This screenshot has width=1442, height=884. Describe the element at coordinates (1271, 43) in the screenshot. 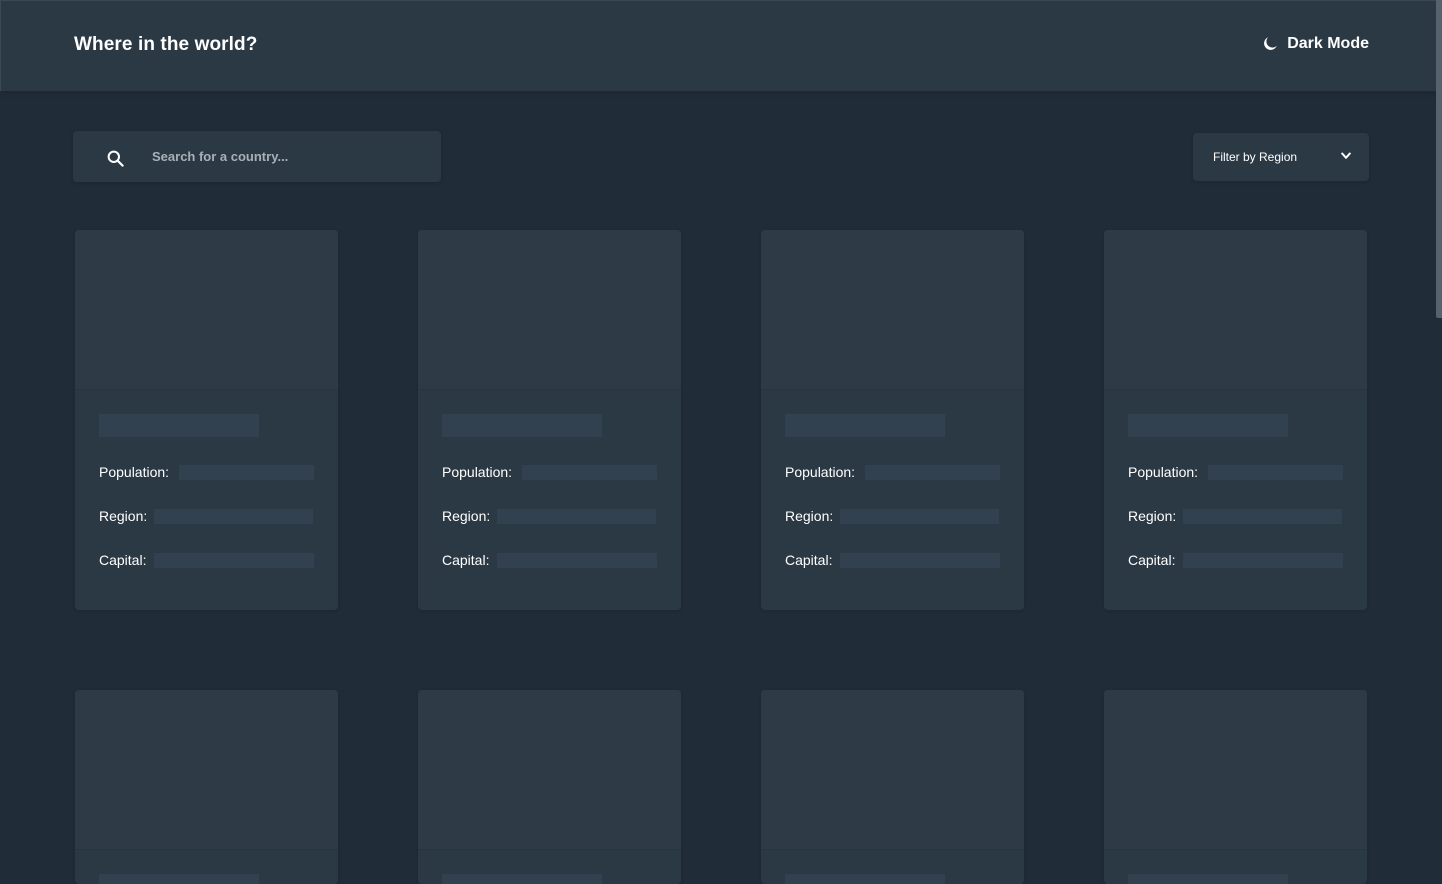

I see `moon-icon` at that location.